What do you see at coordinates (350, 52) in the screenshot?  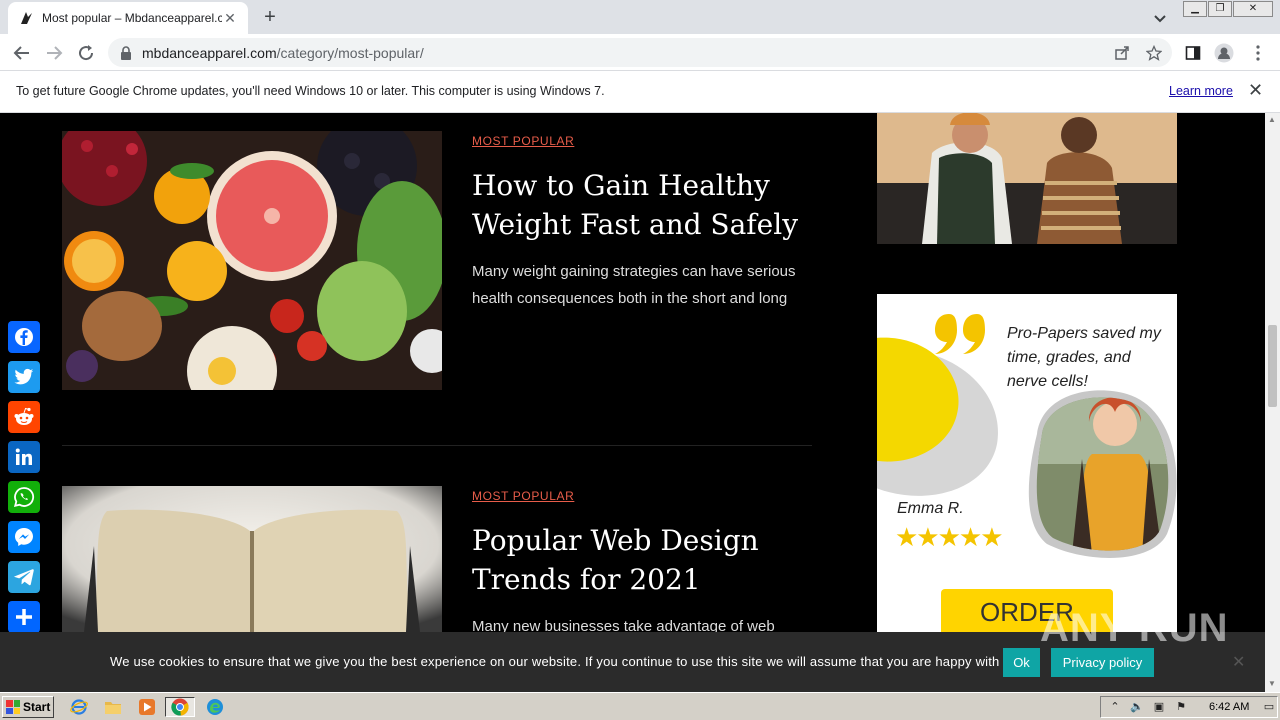 I see `url-path: /category/most-popular/` at bounding box center [350, 52].